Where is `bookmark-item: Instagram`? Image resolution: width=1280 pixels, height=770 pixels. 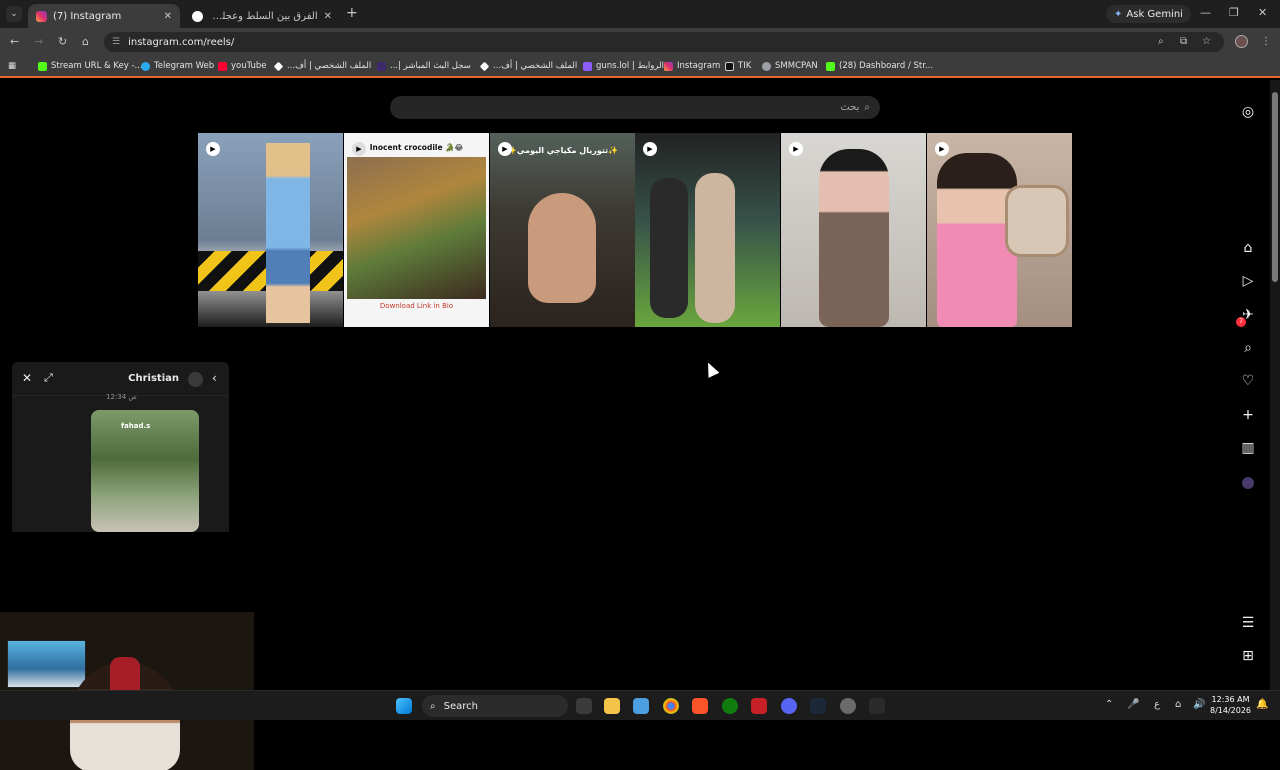
bookmark-item: Instagram is located at coordinates (692, 66).